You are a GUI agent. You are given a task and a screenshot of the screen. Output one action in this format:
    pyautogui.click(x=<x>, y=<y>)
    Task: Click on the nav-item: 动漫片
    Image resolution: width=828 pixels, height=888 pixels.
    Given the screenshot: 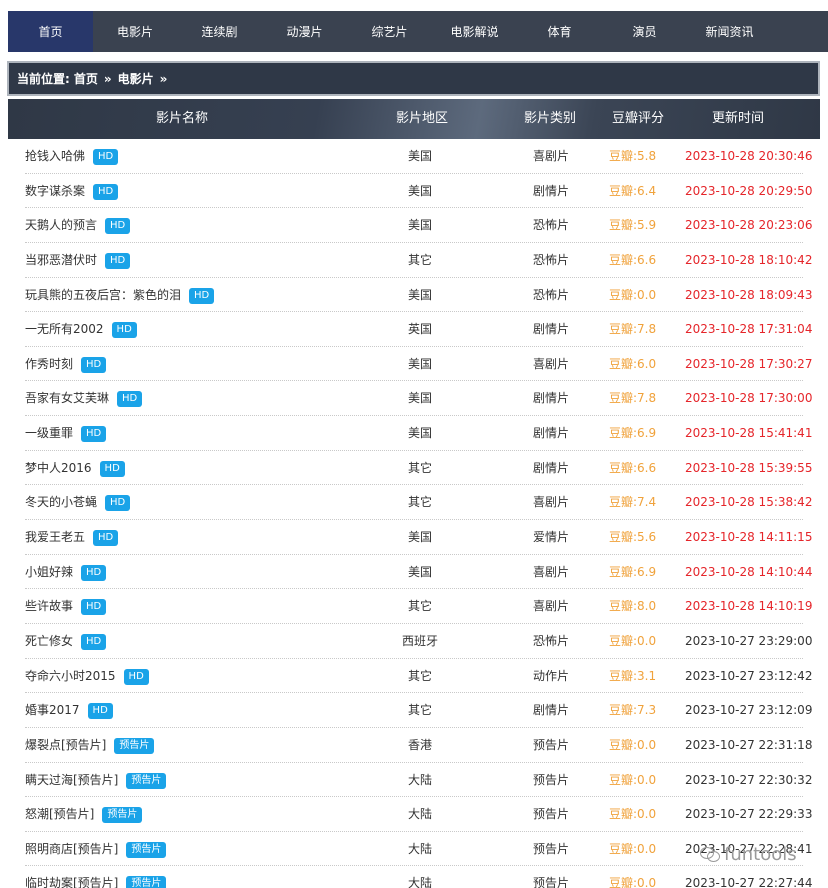 What is the action you would take?
    pyautogui.click(x=304, y=31)
    